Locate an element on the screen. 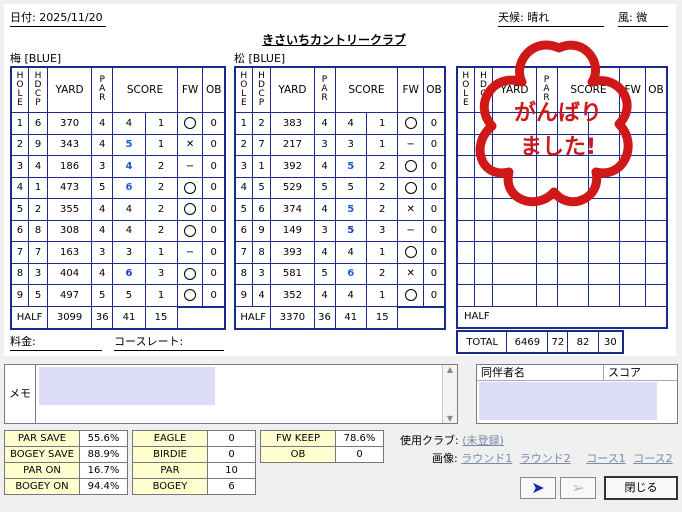 Image resolution: width=682 pixels, height=512 pixels. image-link-round1: ラウンド1 is located at coordinates (486, 458).